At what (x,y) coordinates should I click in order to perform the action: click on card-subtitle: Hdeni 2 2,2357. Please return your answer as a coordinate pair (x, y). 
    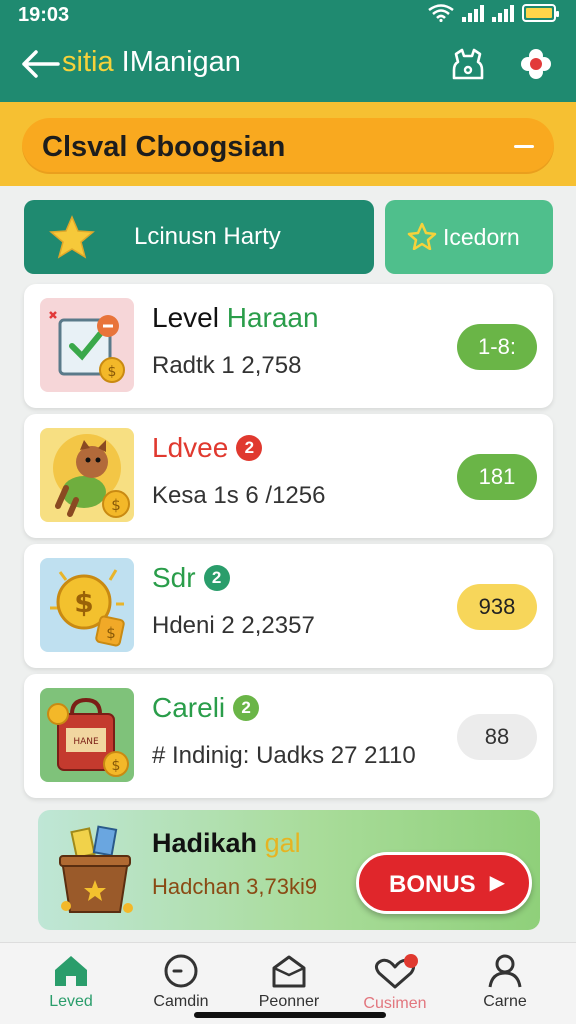
    Looking at the image, I should click on (233, 625).